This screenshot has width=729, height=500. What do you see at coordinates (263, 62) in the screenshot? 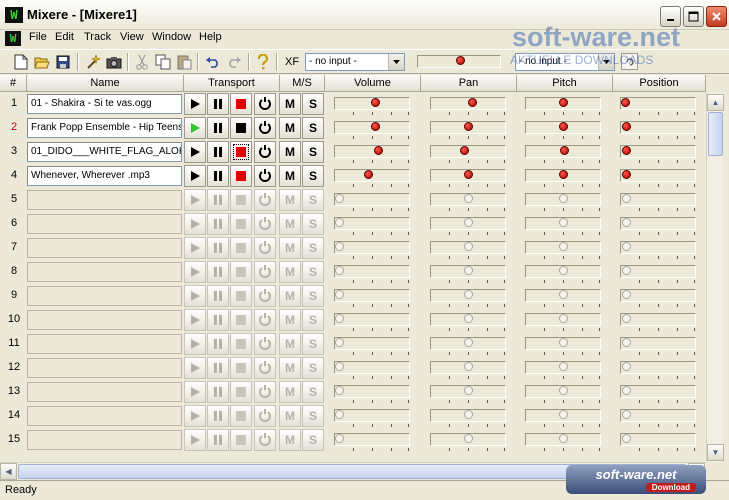
I see `help-question-icon` at bounding box center [263, 62].